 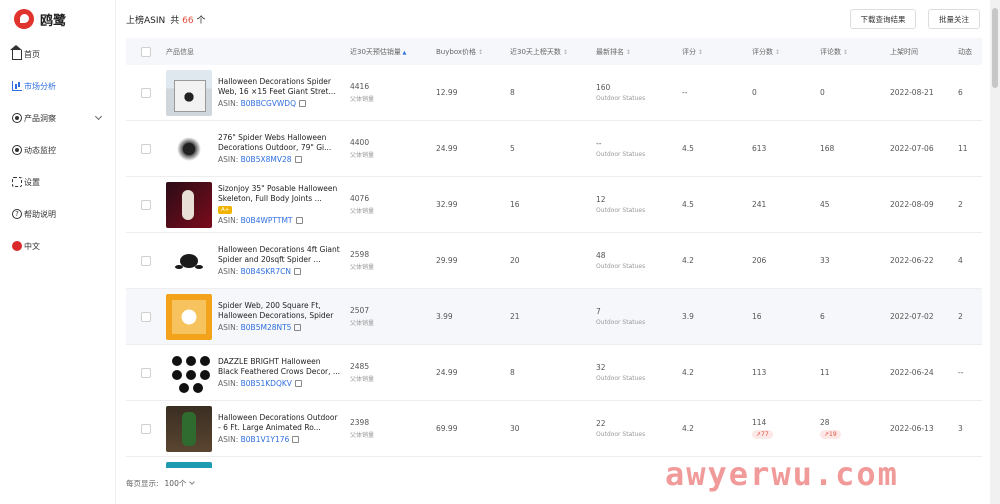 I want to click on sidebar-item-0: 首页, so click(x=57, y=54).